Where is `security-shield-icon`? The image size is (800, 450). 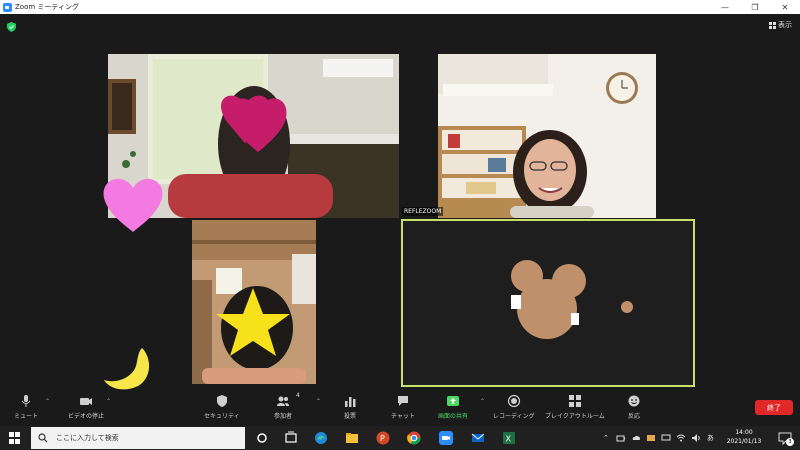
security-shield-icon is located at coordinates (221, 401).